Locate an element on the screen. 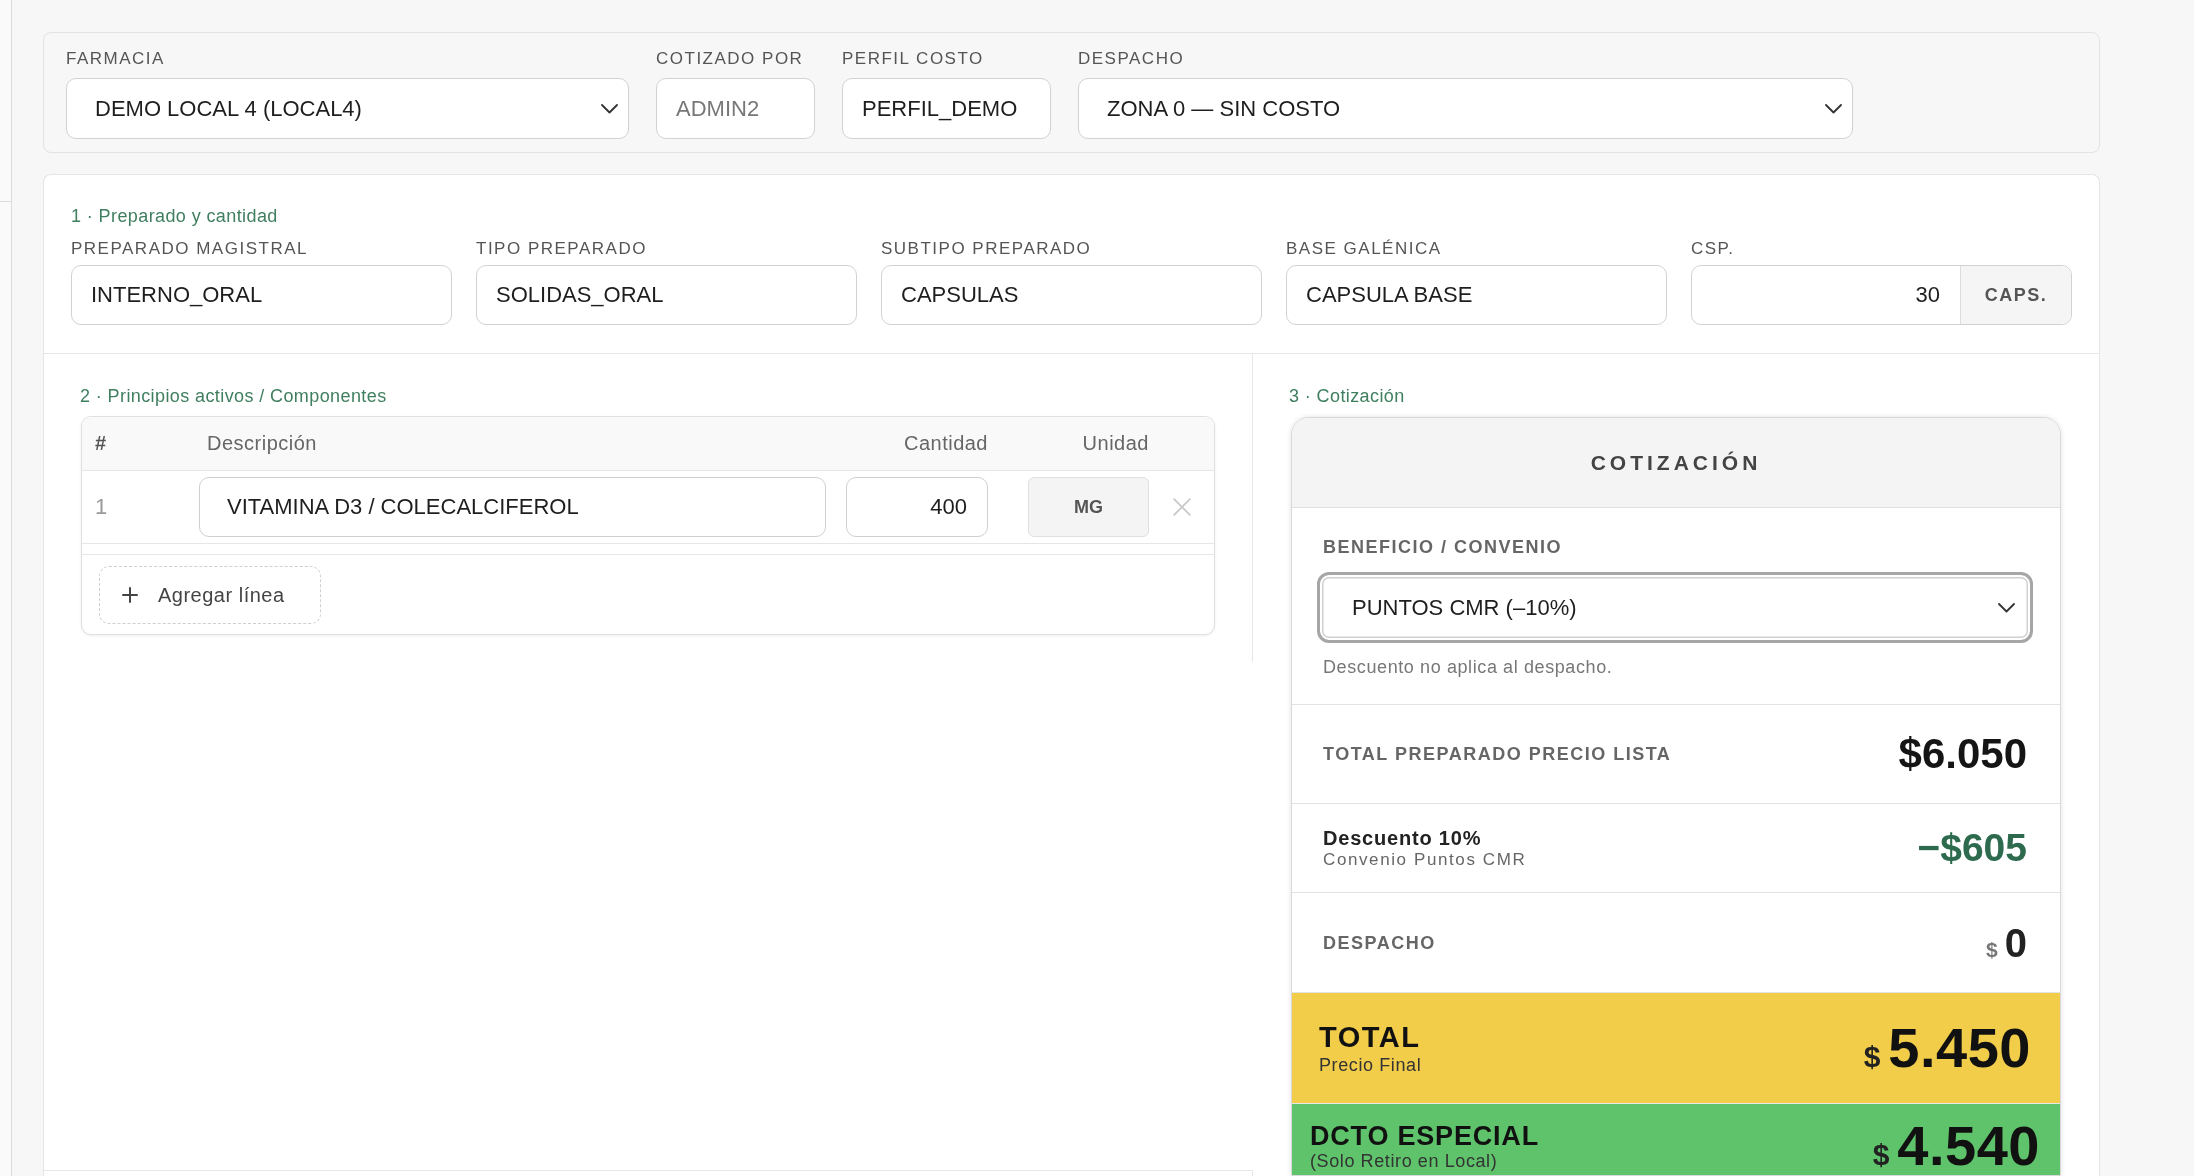  section-title: 1 · Preparado y cantidad is located at coordinates (174, 216).